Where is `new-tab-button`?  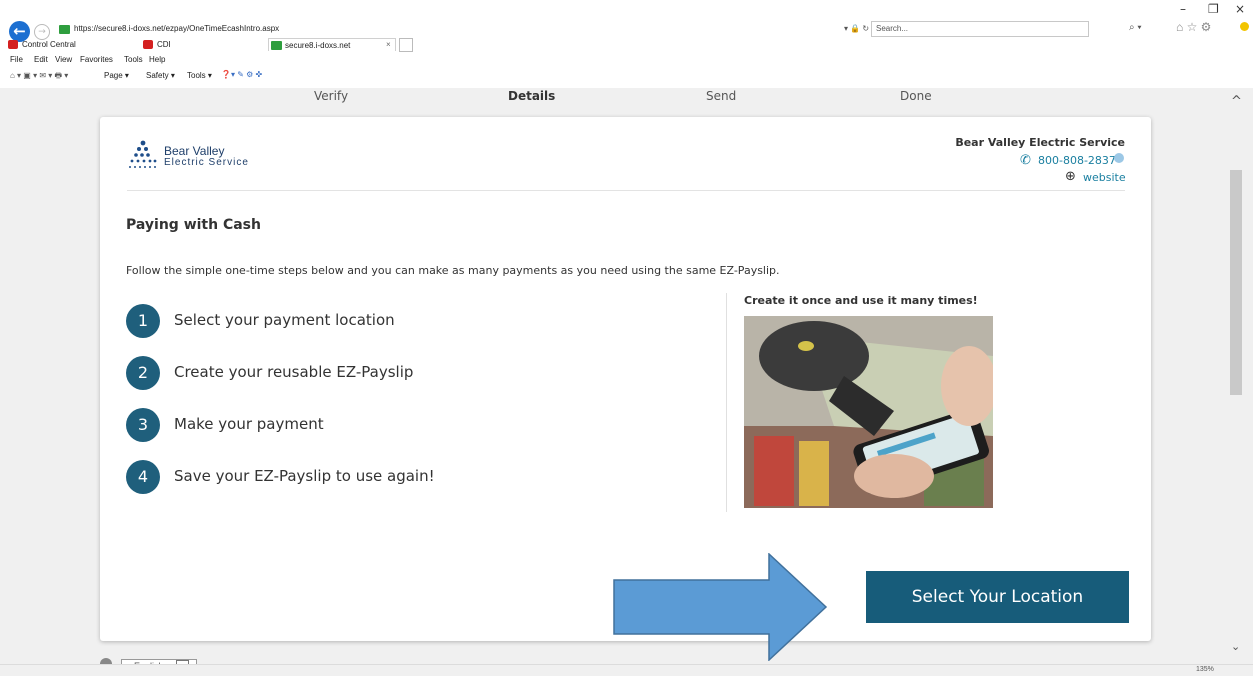
new-tab-button is located at coordinates (406, 45).